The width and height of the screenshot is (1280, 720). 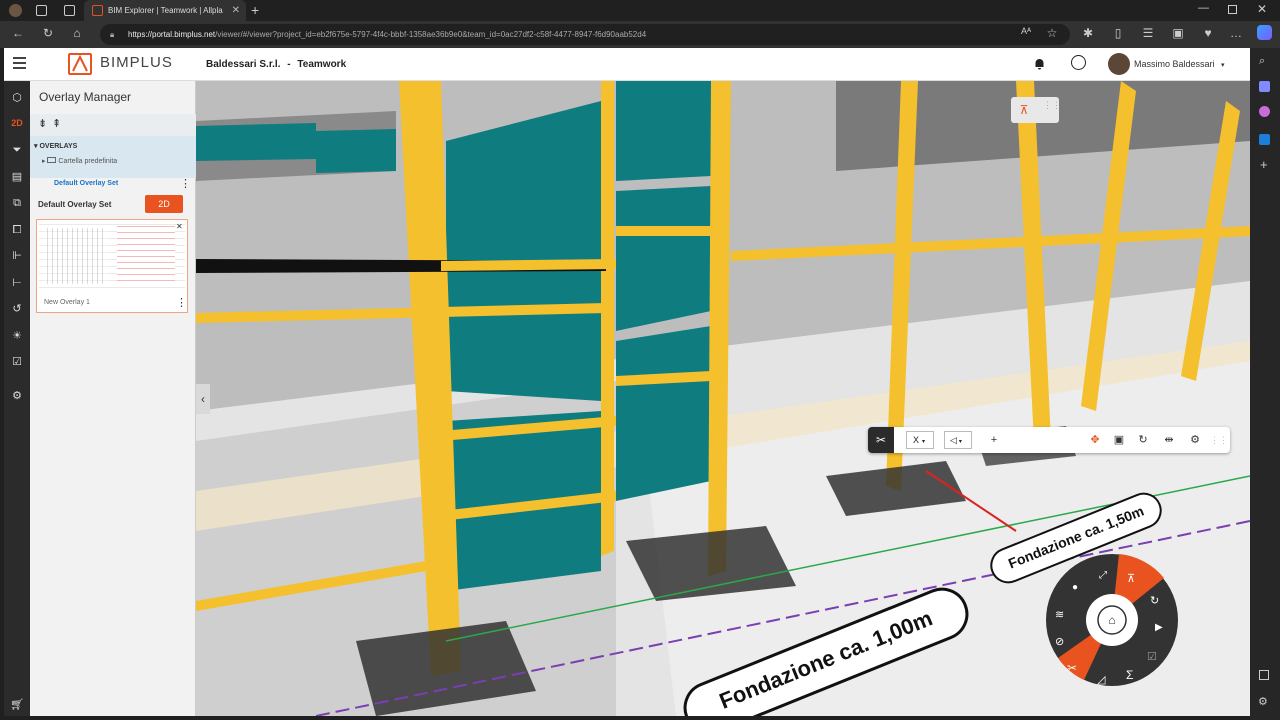 What do you see at coordinates (1075, 587) in the screenshot?
I see `location-icon: ●` at bounding box center [1075, 587].